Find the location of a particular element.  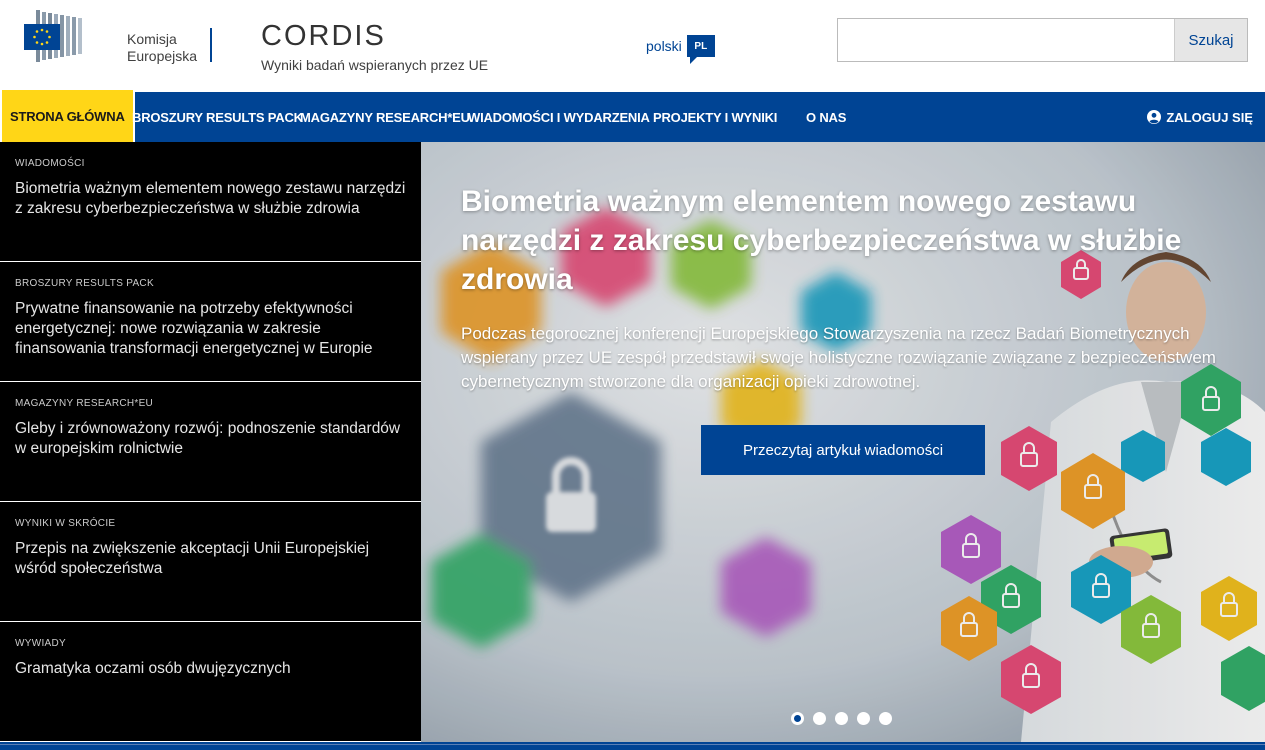

header-divider is located at coordinates (211, 45).